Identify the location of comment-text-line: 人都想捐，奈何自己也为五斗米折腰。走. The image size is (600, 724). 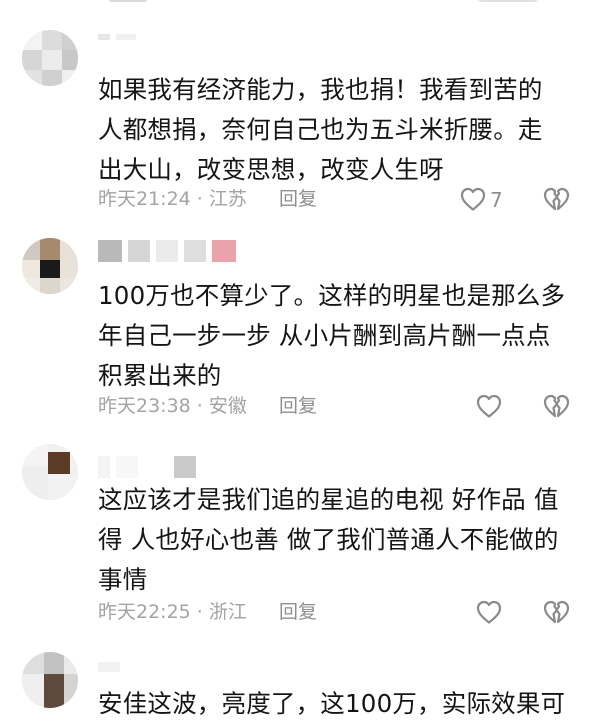
(320, 129).